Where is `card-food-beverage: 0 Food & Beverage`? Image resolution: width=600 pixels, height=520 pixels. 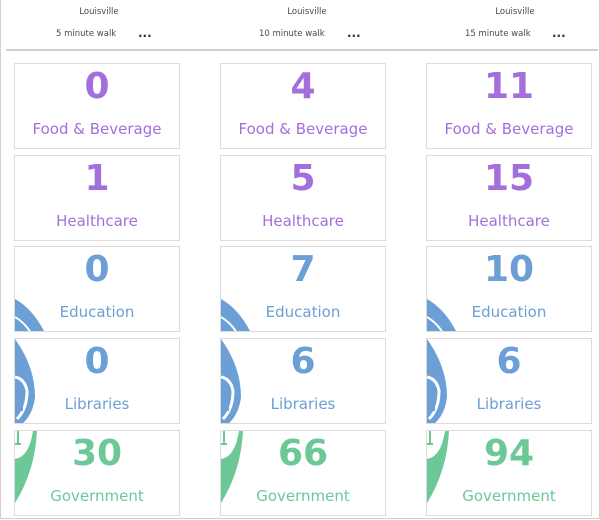 card-food-beverage: 0 Food & Beverage is located at coordinates (97, 106).